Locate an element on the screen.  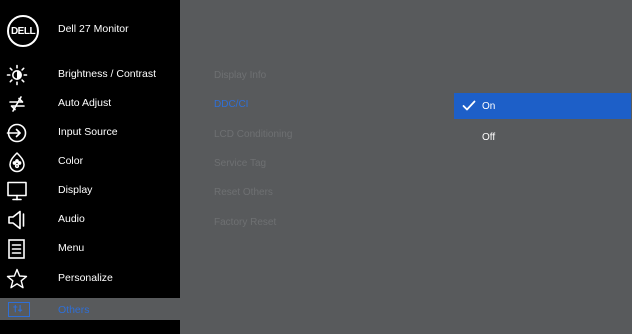
sidebar-item-label: Brightness / Contrast is located at coordinates (107, 74).